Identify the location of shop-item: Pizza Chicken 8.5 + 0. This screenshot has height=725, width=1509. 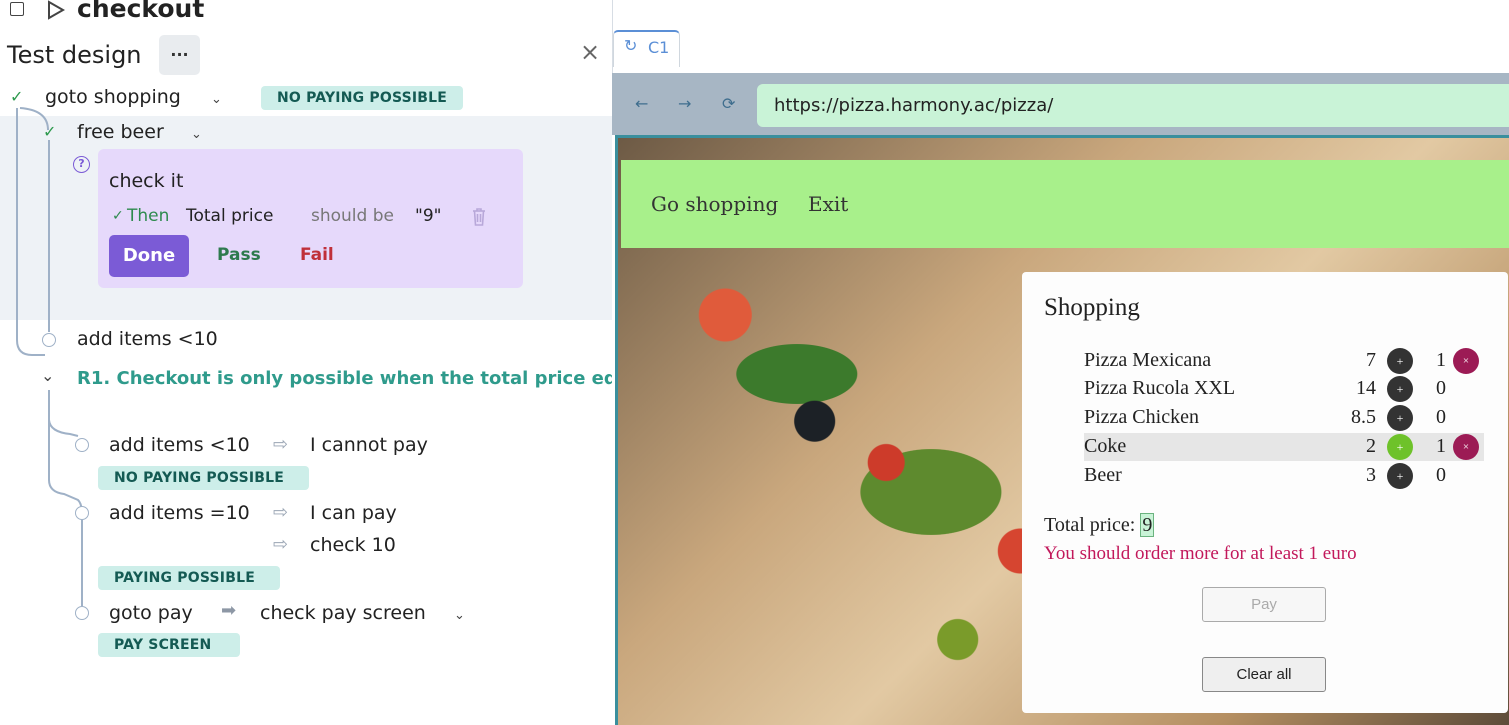
(1284, 418).